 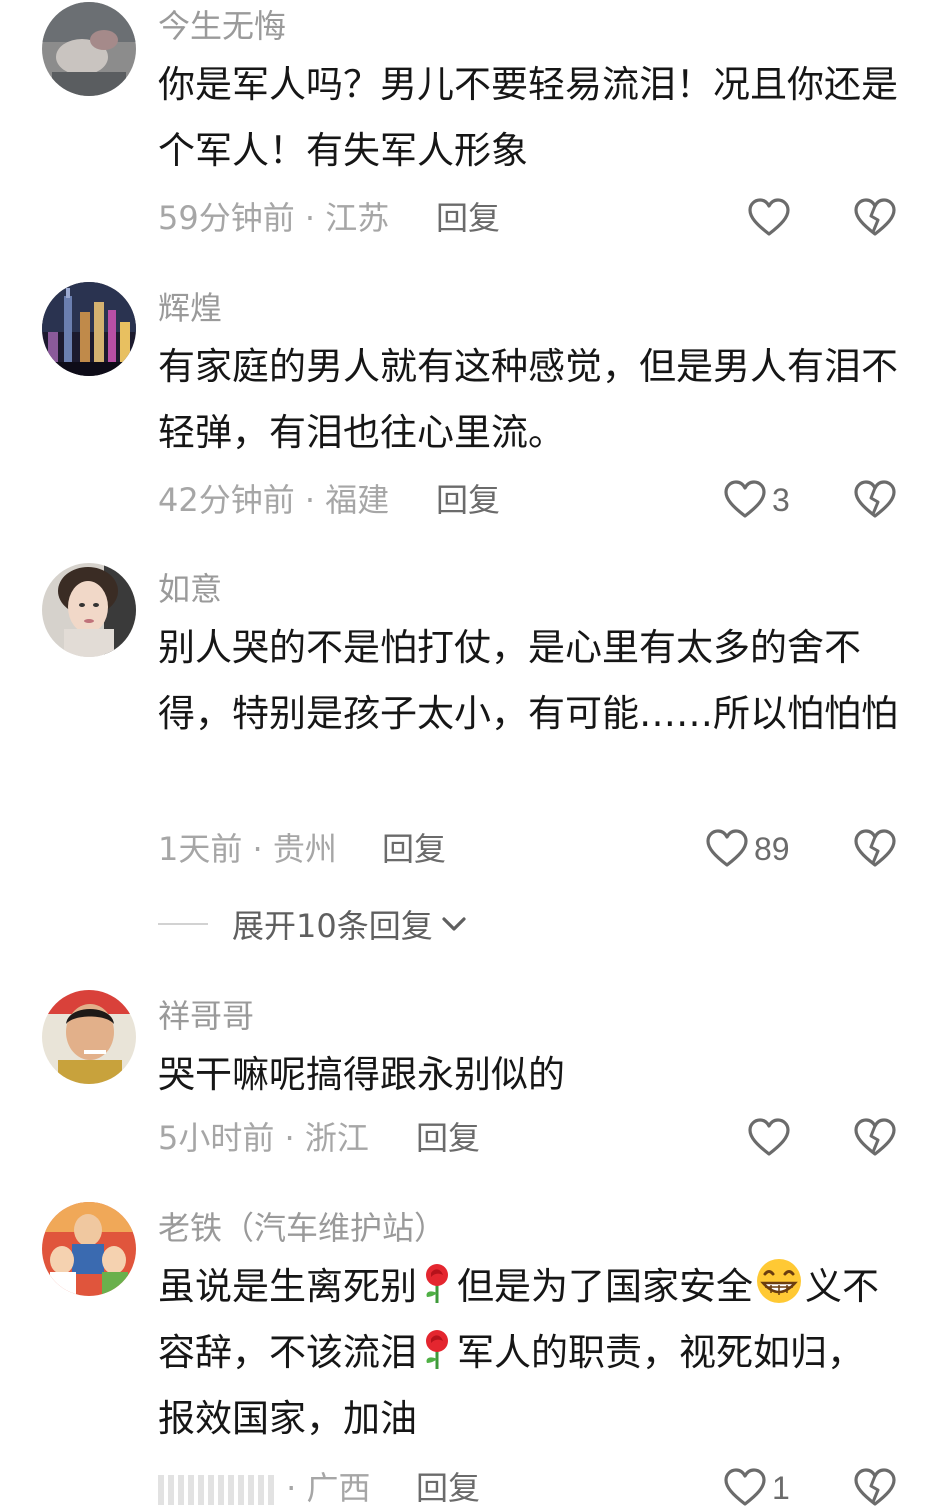 What do you see at coordinates (538, 218) in the screenshot?
I see `comment-meta: 59分钟前 · 江苏 回复` at bounding box center [538, 218].